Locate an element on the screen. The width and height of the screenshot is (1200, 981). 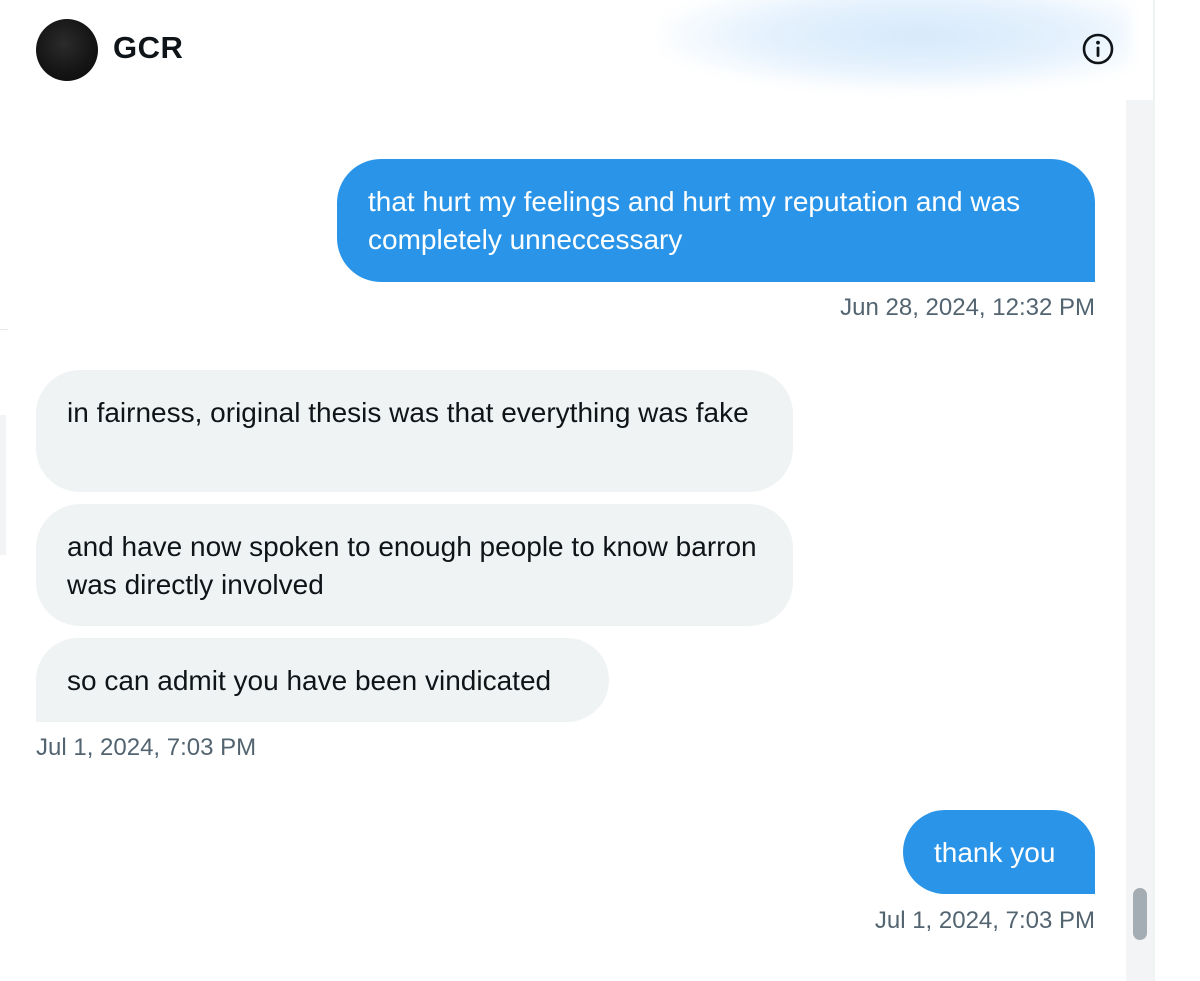
scrollbar-thumb is located at coordinates (1140, 914).